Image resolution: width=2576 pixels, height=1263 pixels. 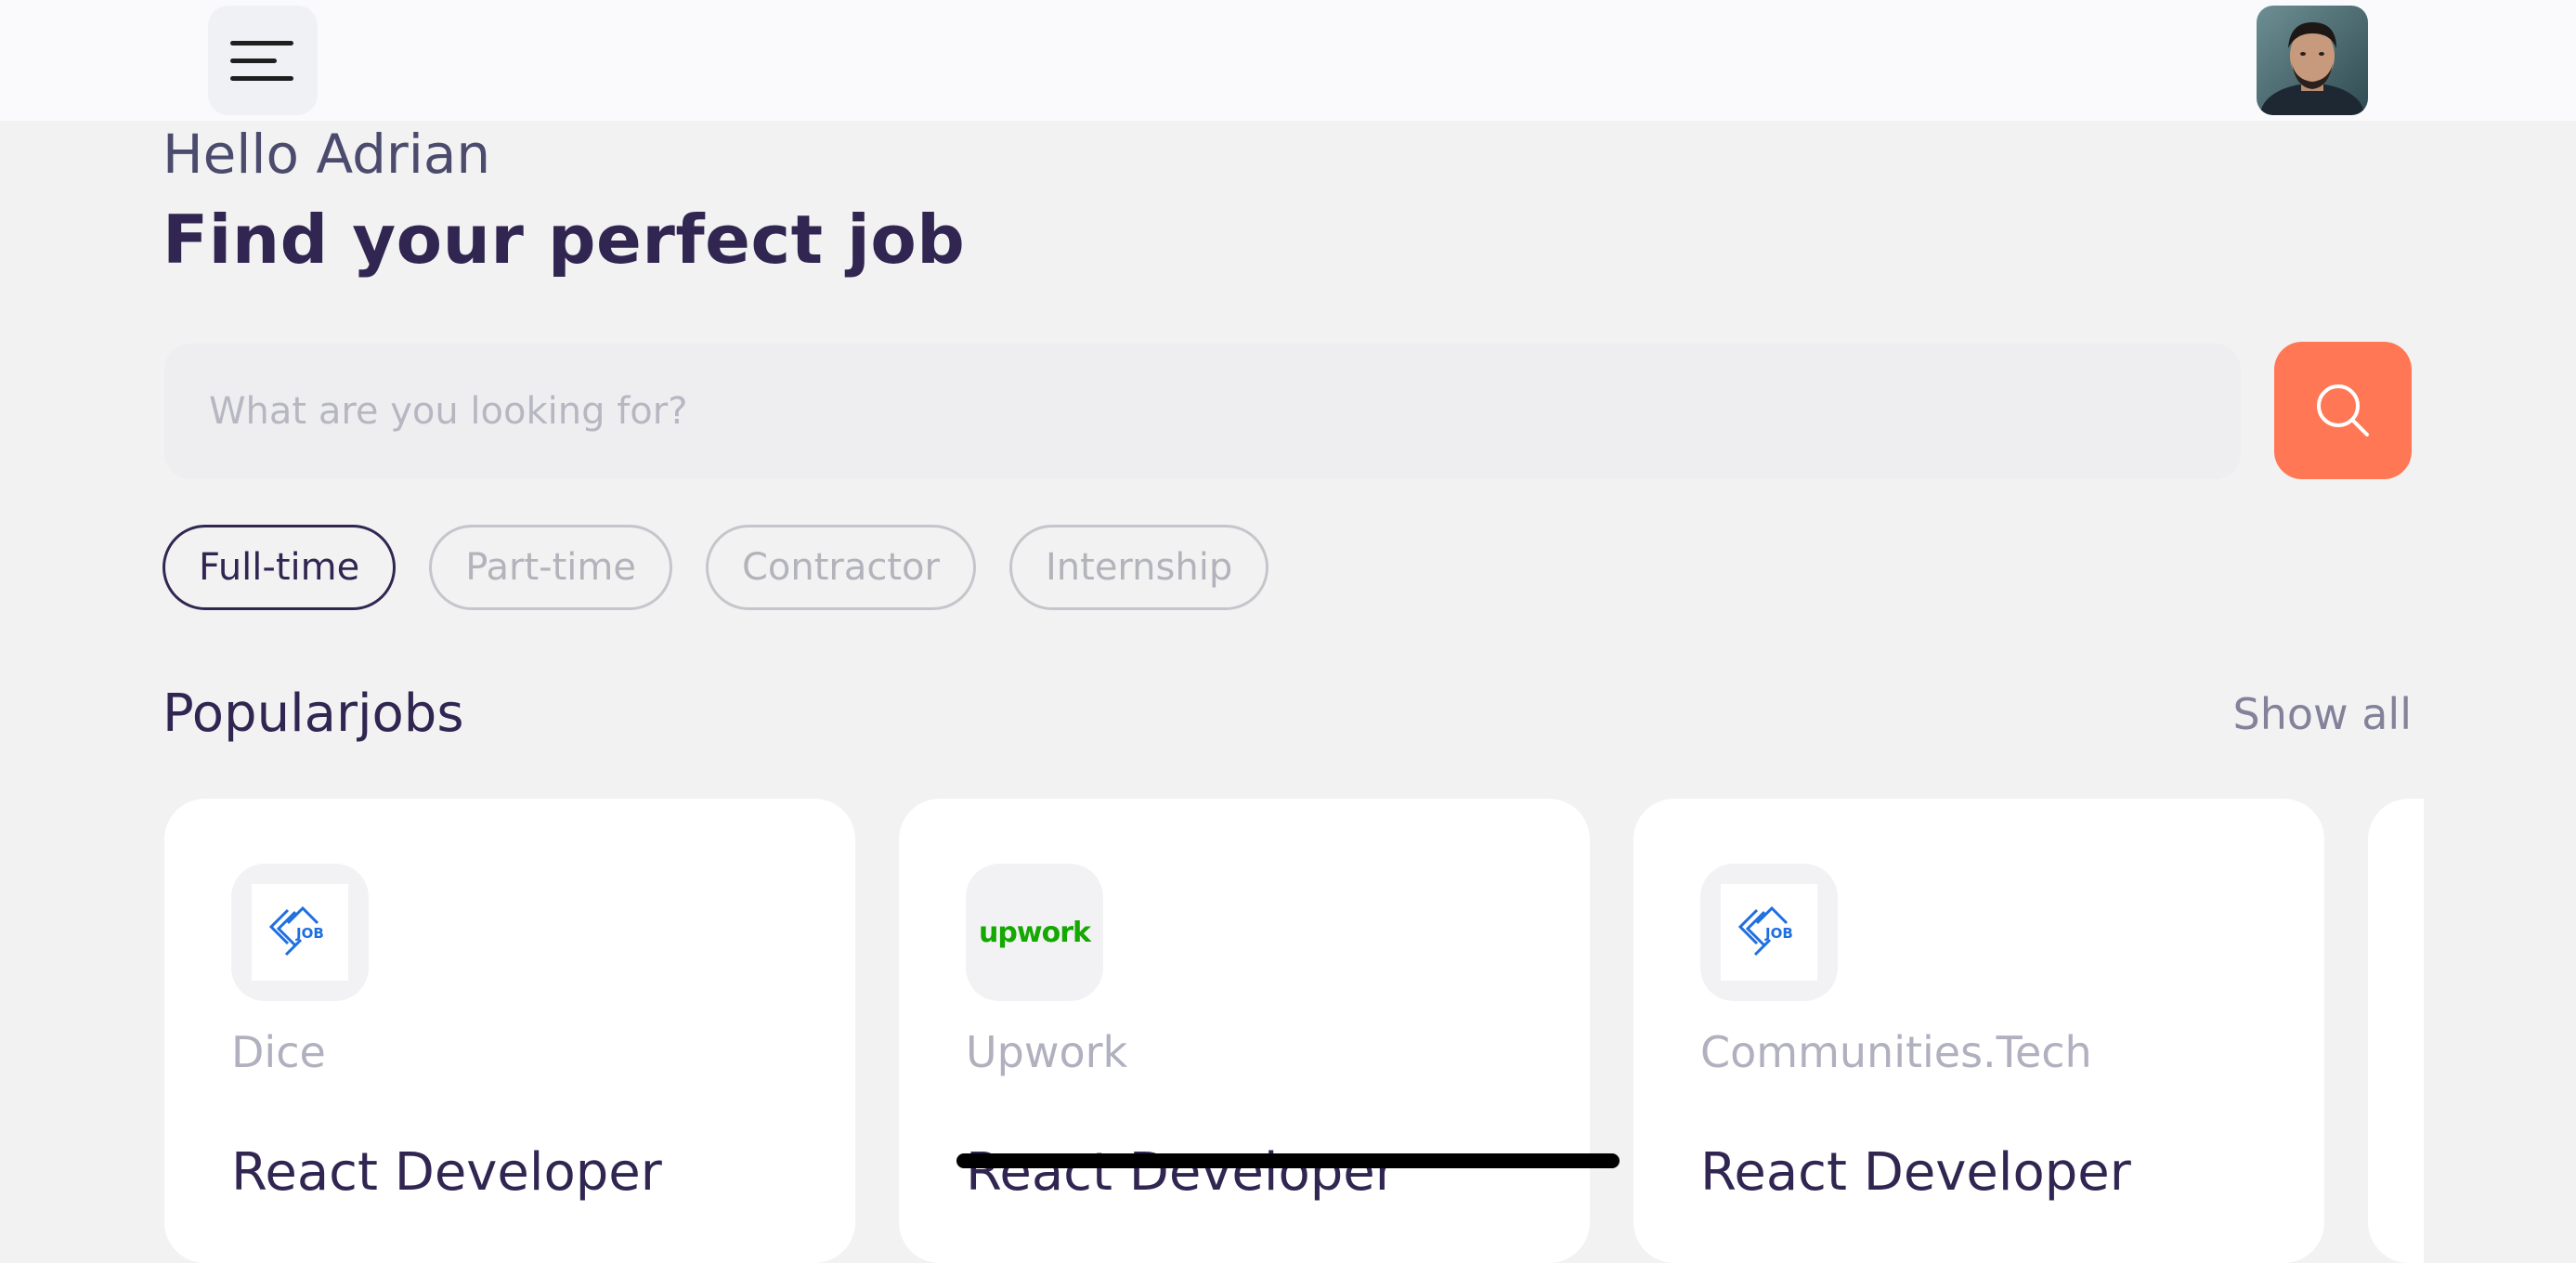 I want to click on job-card: JOB Dice React Developer, so click(x=509, y=1031).